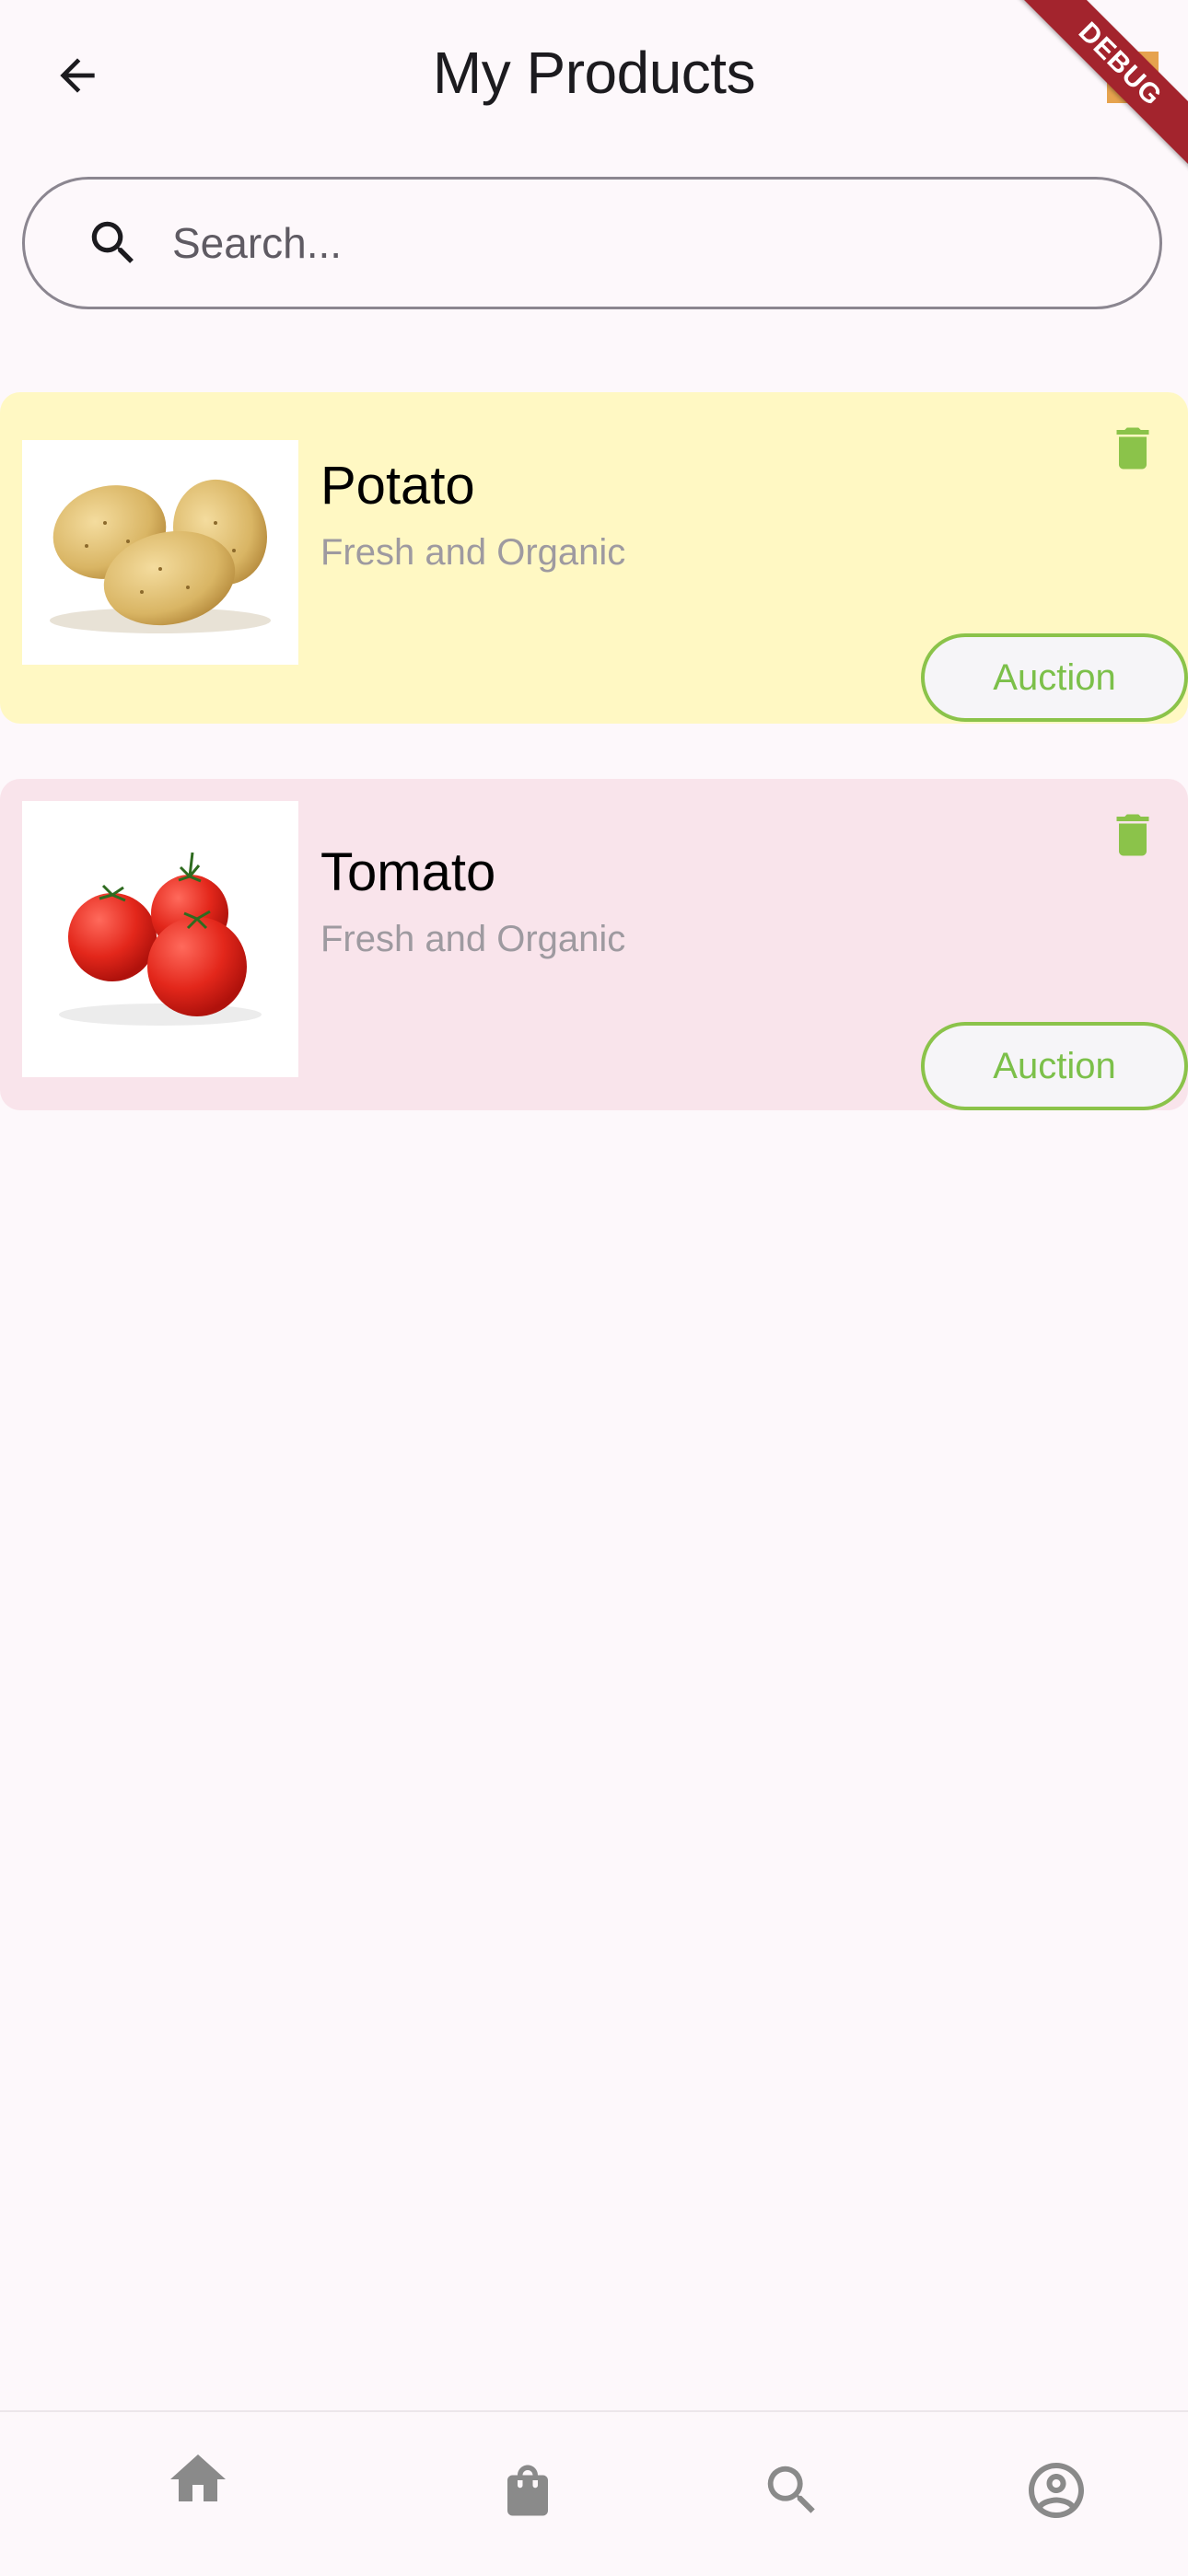 The width and height of the screenshot is (1188, 2576). Describe the element at coordinates (1133, 77) in the screenshot. I see `app-bar-action-icon` at that location.